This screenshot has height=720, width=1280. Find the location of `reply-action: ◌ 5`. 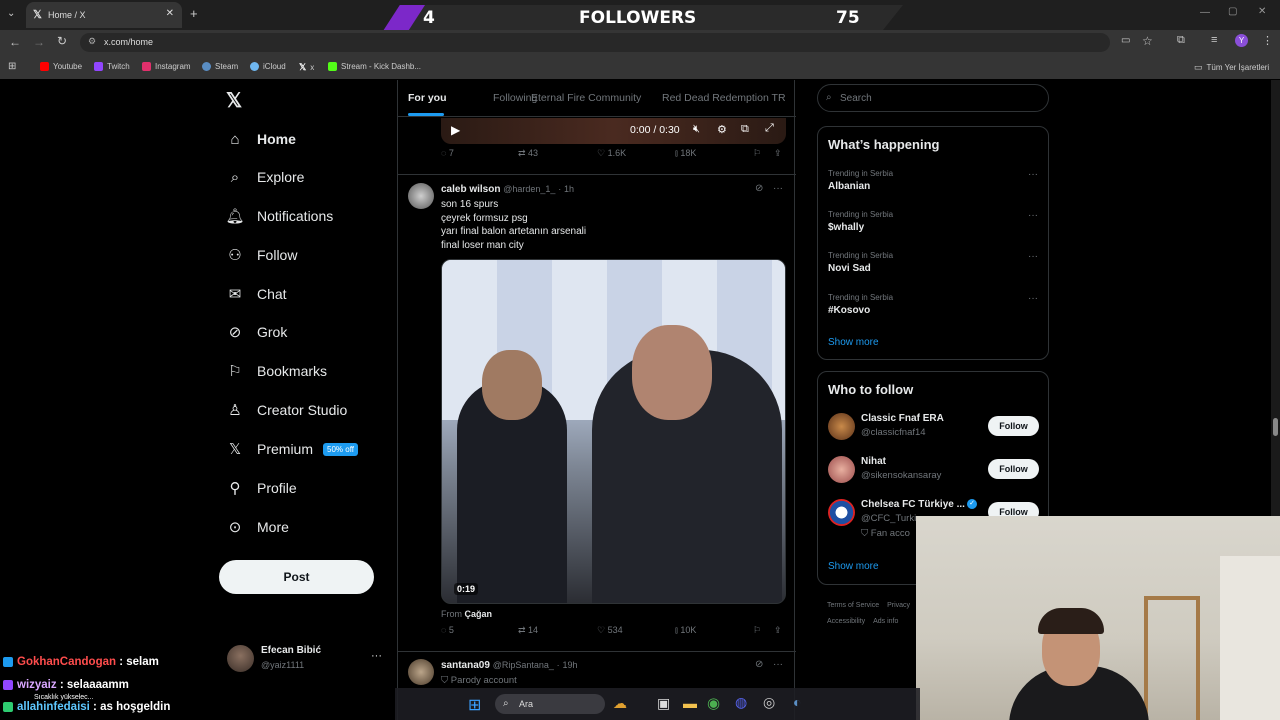

reply-action: ◌ 5 is located at coordinates (447, 630).